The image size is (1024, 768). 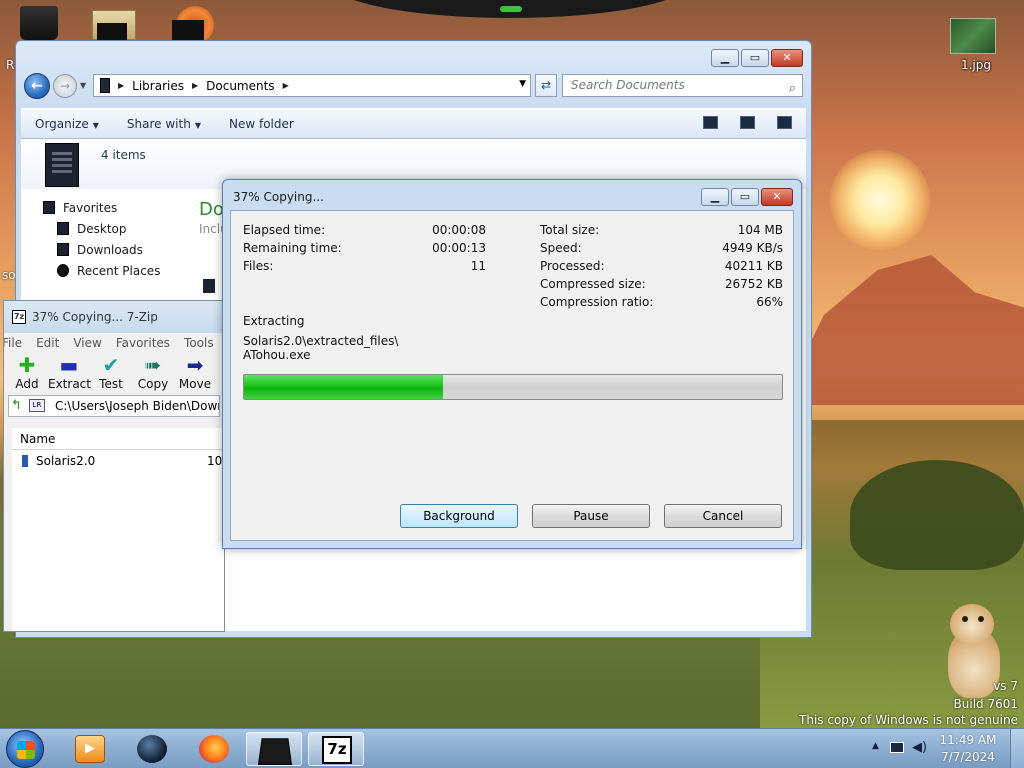 I want to click on up-folder-icon: ↰, so click(x=16, y=406).